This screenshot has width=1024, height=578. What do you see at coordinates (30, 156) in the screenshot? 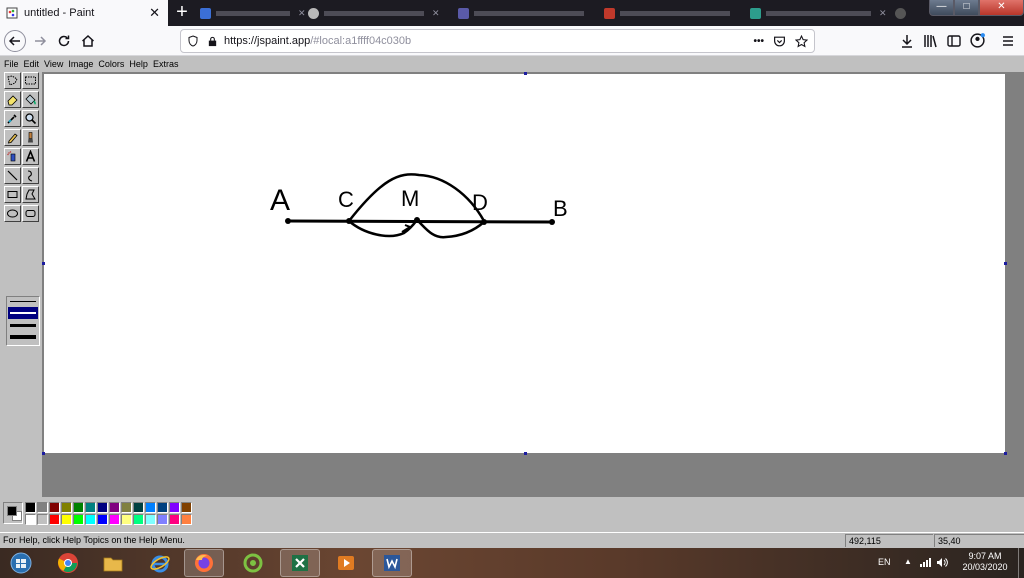
I see `text-tool` at bounding box center [30, 156].